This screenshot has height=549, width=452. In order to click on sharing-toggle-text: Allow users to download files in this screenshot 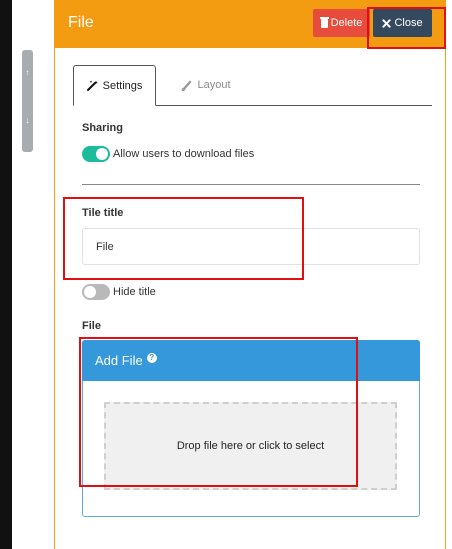, I will do `click(184, 154)`.